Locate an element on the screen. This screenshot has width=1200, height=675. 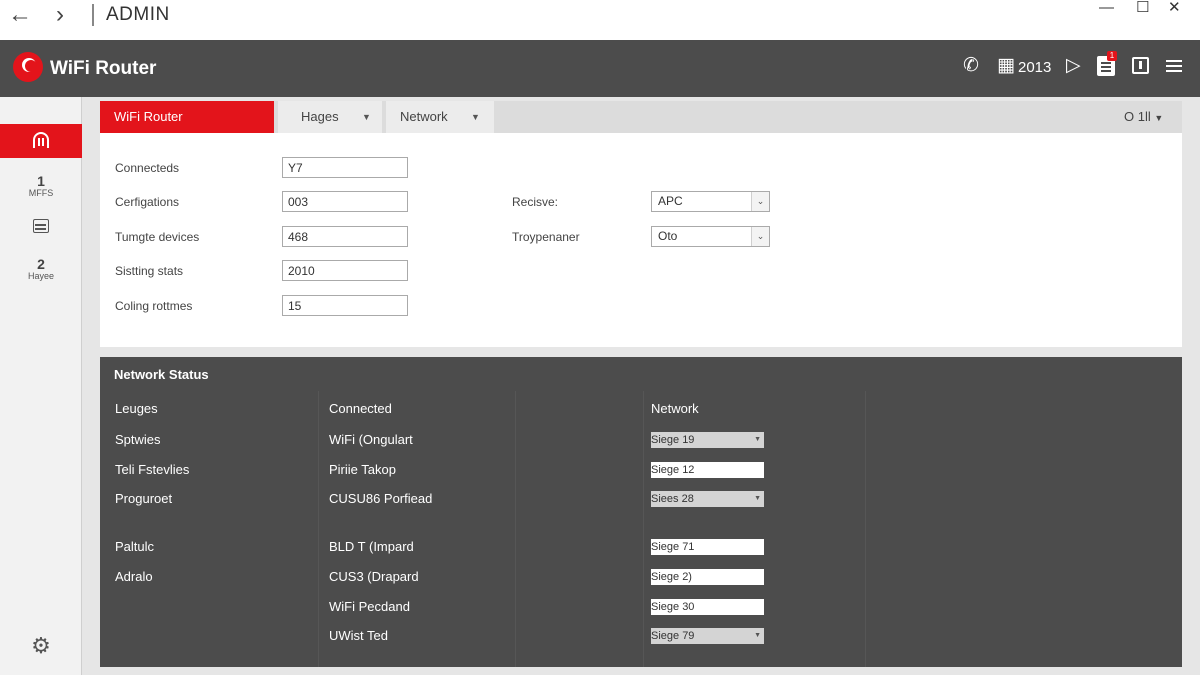
arrow-left-icon: ← is located at coordinates (20, 15).